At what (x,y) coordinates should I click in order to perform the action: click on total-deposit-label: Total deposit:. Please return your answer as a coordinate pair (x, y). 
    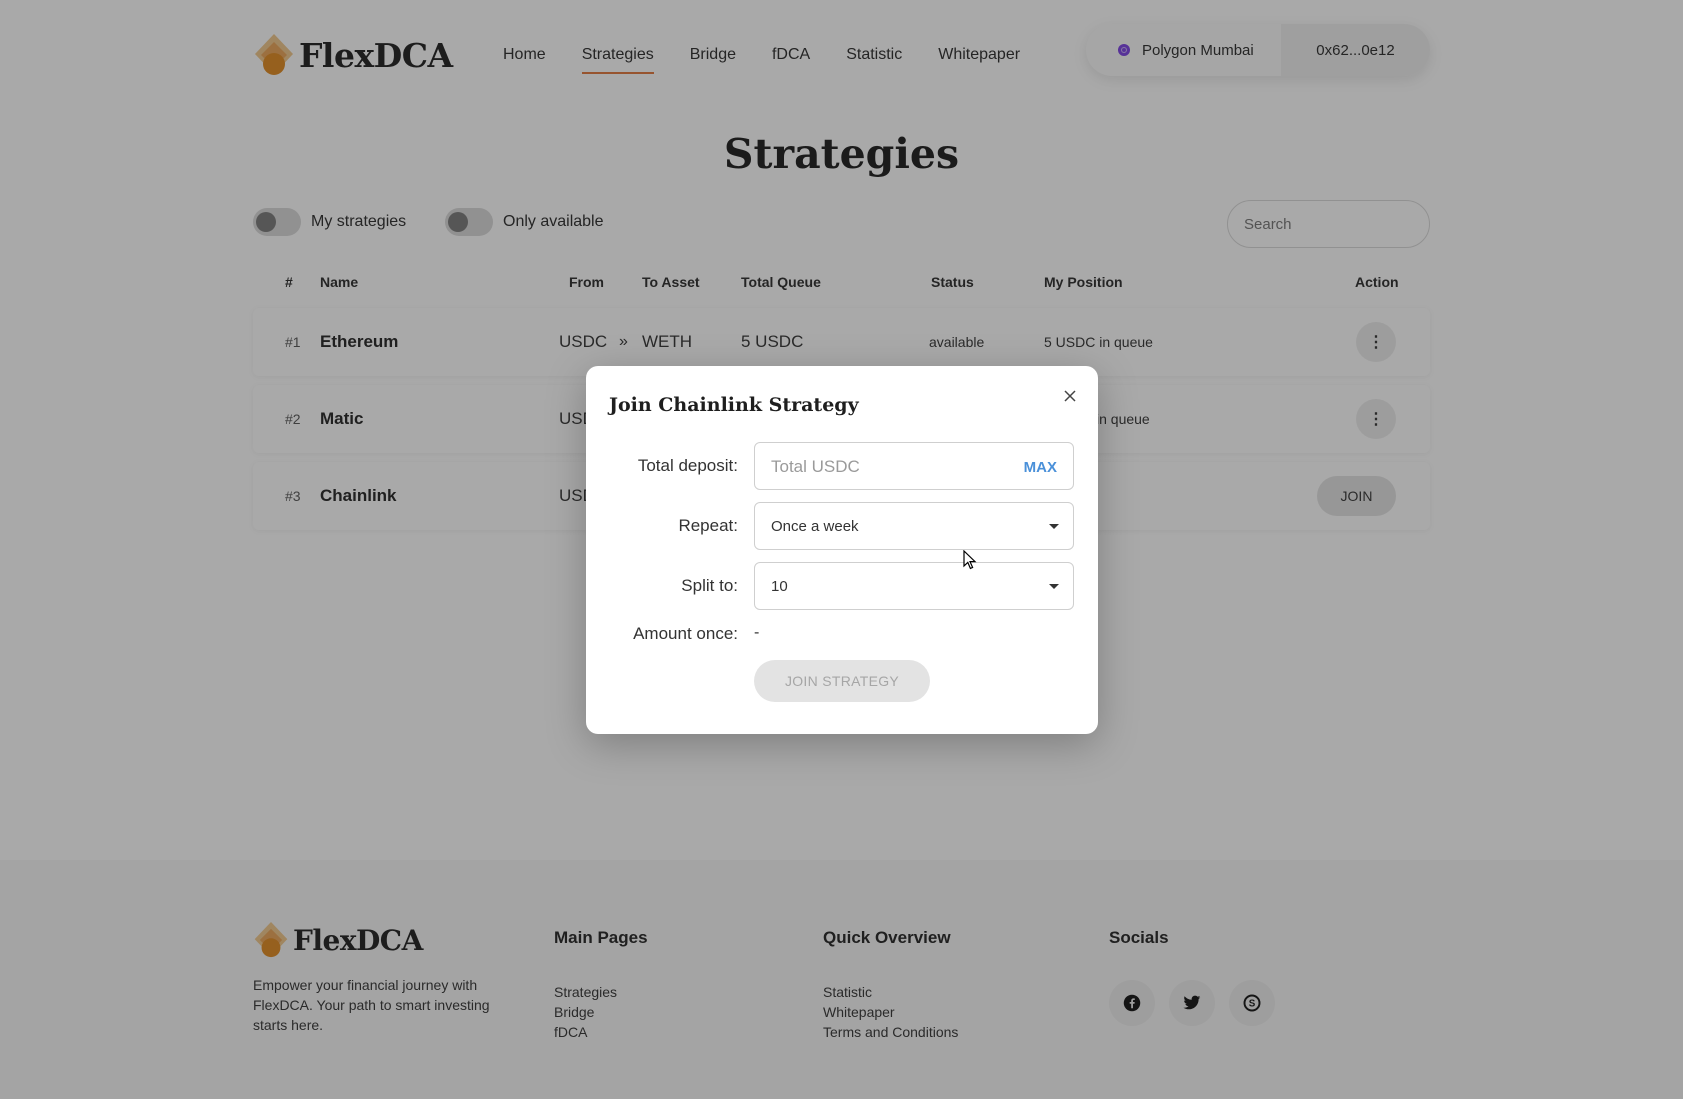
    Looking at the image, I should click on (687, 465).